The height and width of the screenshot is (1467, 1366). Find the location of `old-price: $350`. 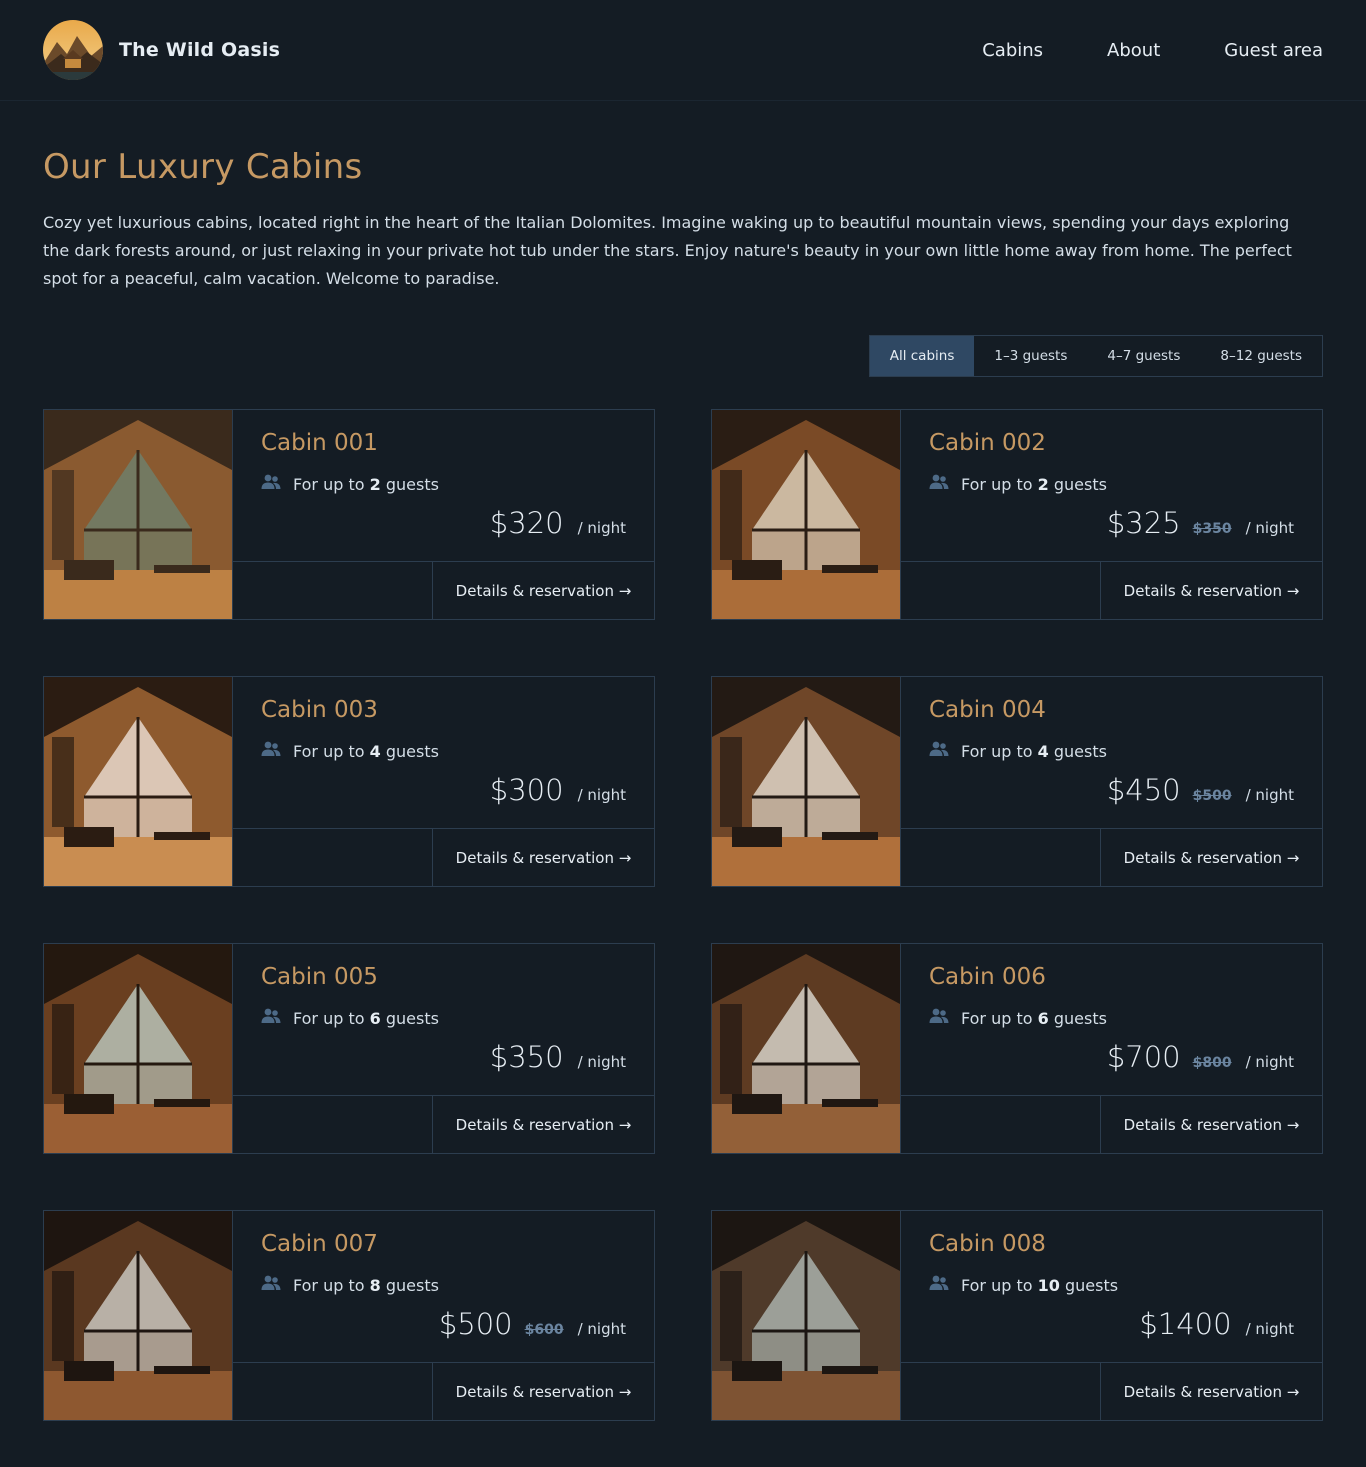

old-price: $350 is located at coordinates (1212, 529).